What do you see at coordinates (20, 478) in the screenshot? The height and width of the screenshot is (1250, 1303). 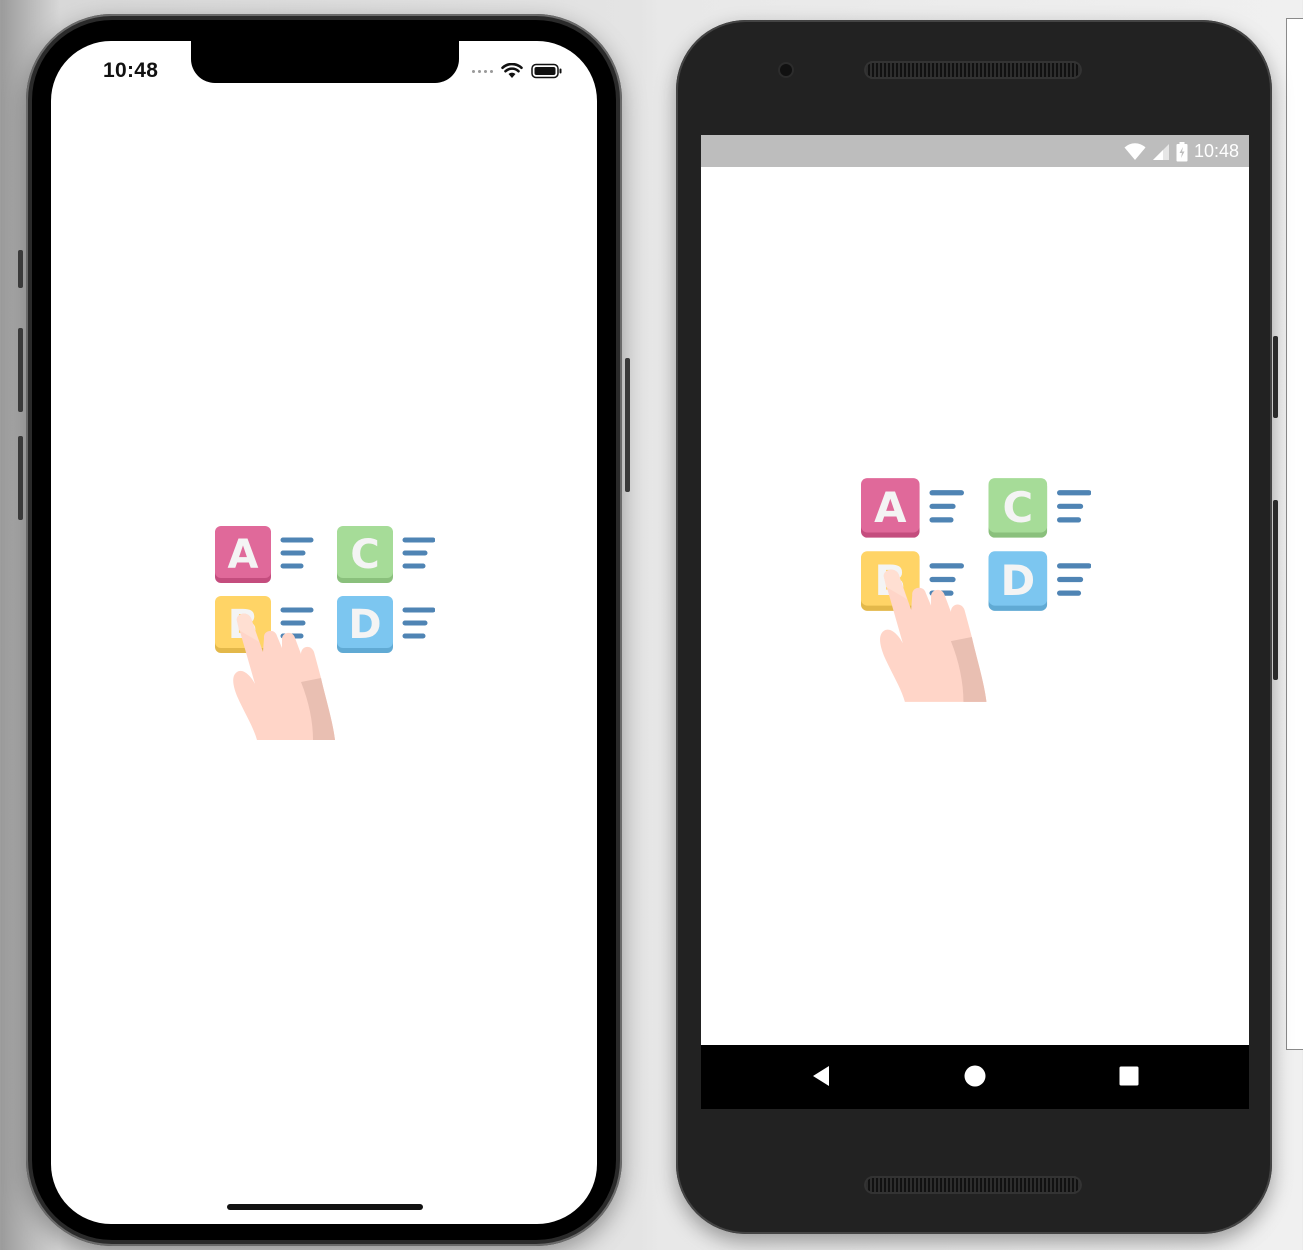 I see `volume-down-button` at bounding box center [20, 478].